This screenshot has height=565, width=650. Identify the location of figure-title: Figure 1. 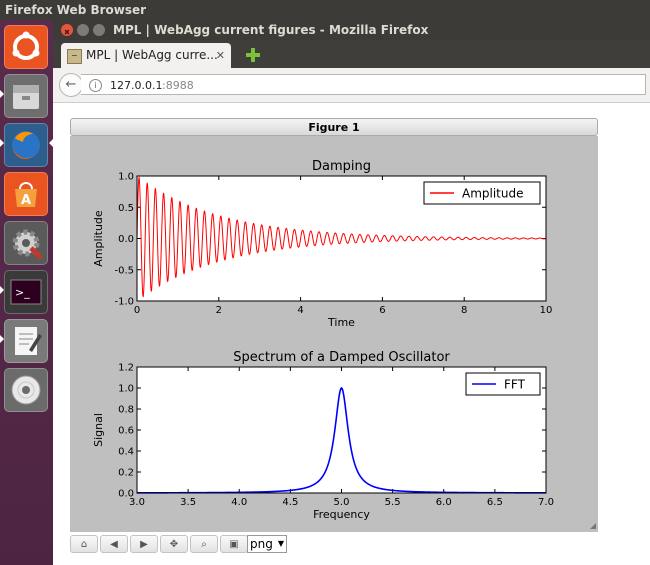
(334, 127).